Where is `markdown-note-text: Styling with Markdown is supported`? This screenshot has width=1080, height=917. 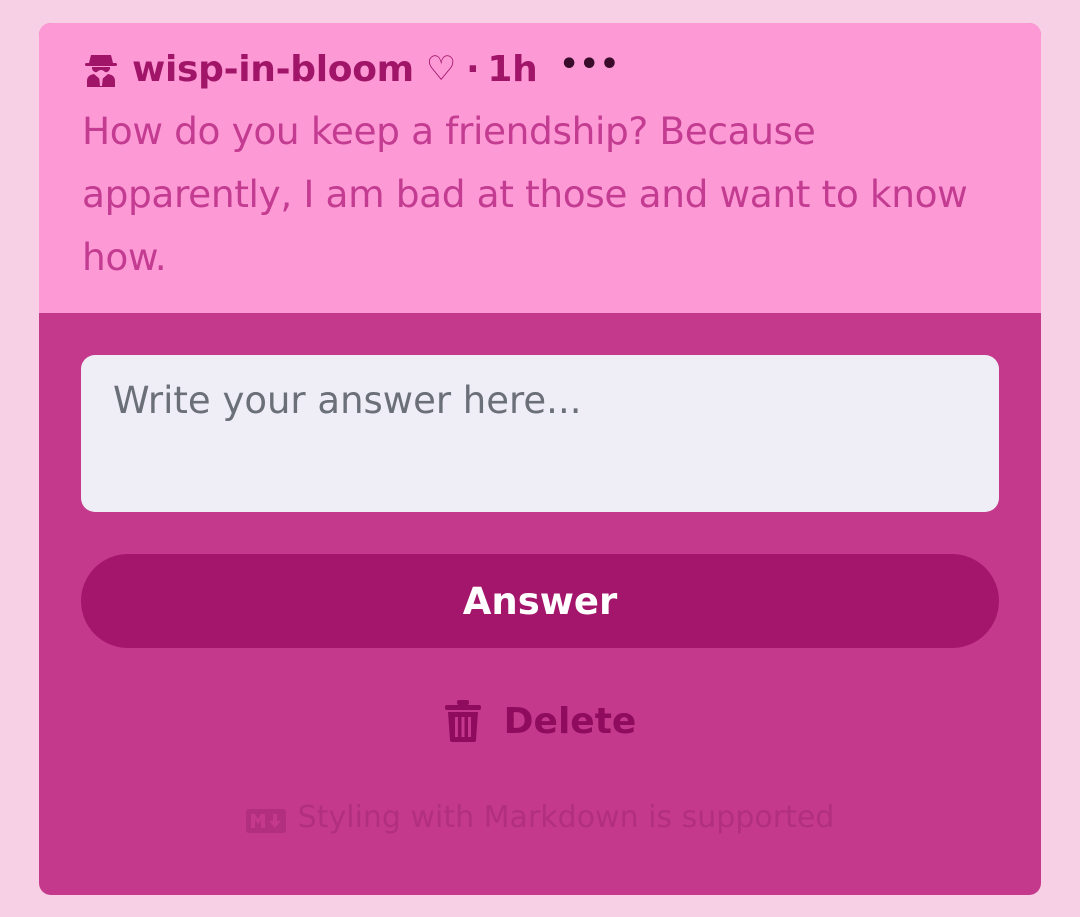 markdown-note-text: Styling with Markdown is supported is located at coordinates (566, 817).